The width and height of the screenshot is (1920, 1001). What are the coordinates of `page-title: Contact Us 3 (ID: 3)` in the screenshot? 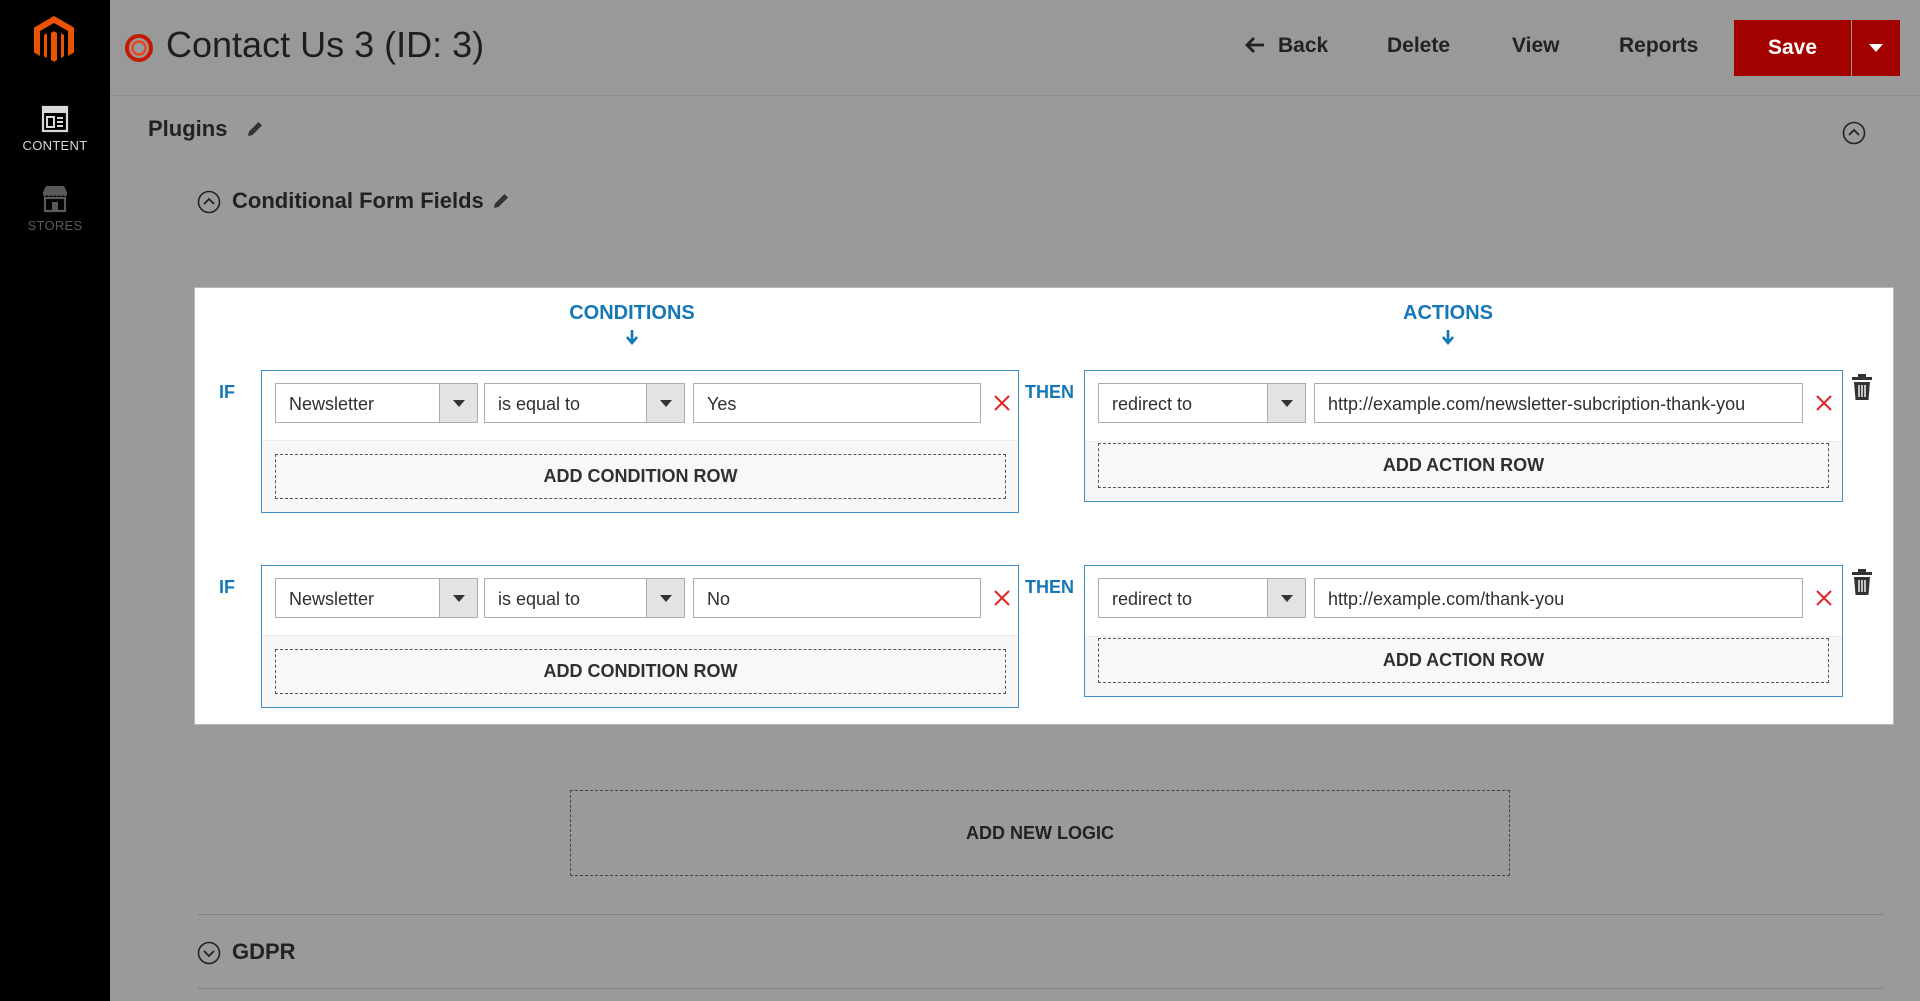 It's located at (325, 44).